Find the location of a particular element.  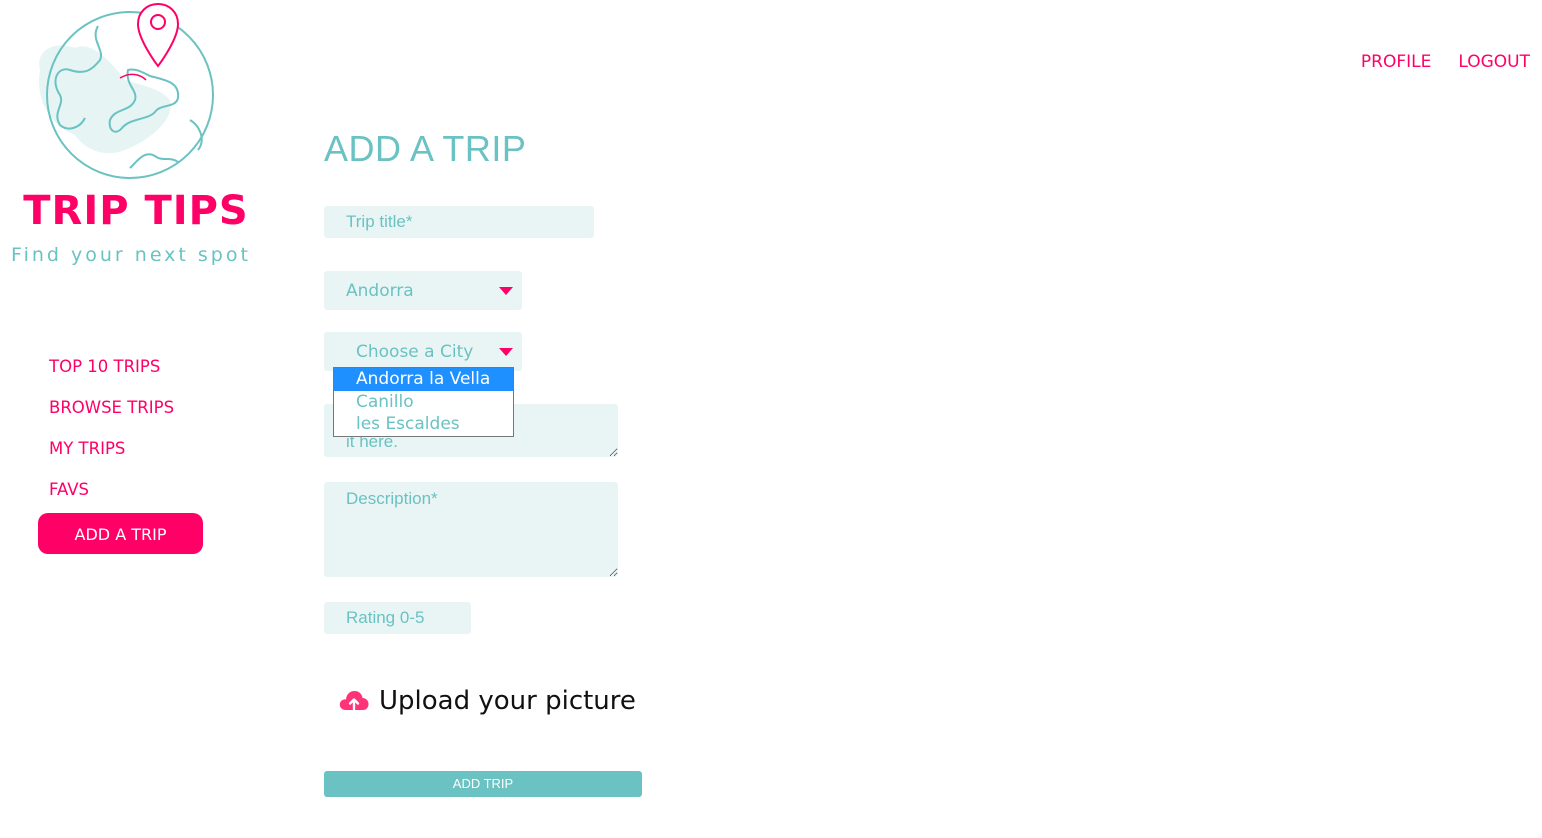

sidebar-item-favs: FAVS is located at coordinates (111, 489).